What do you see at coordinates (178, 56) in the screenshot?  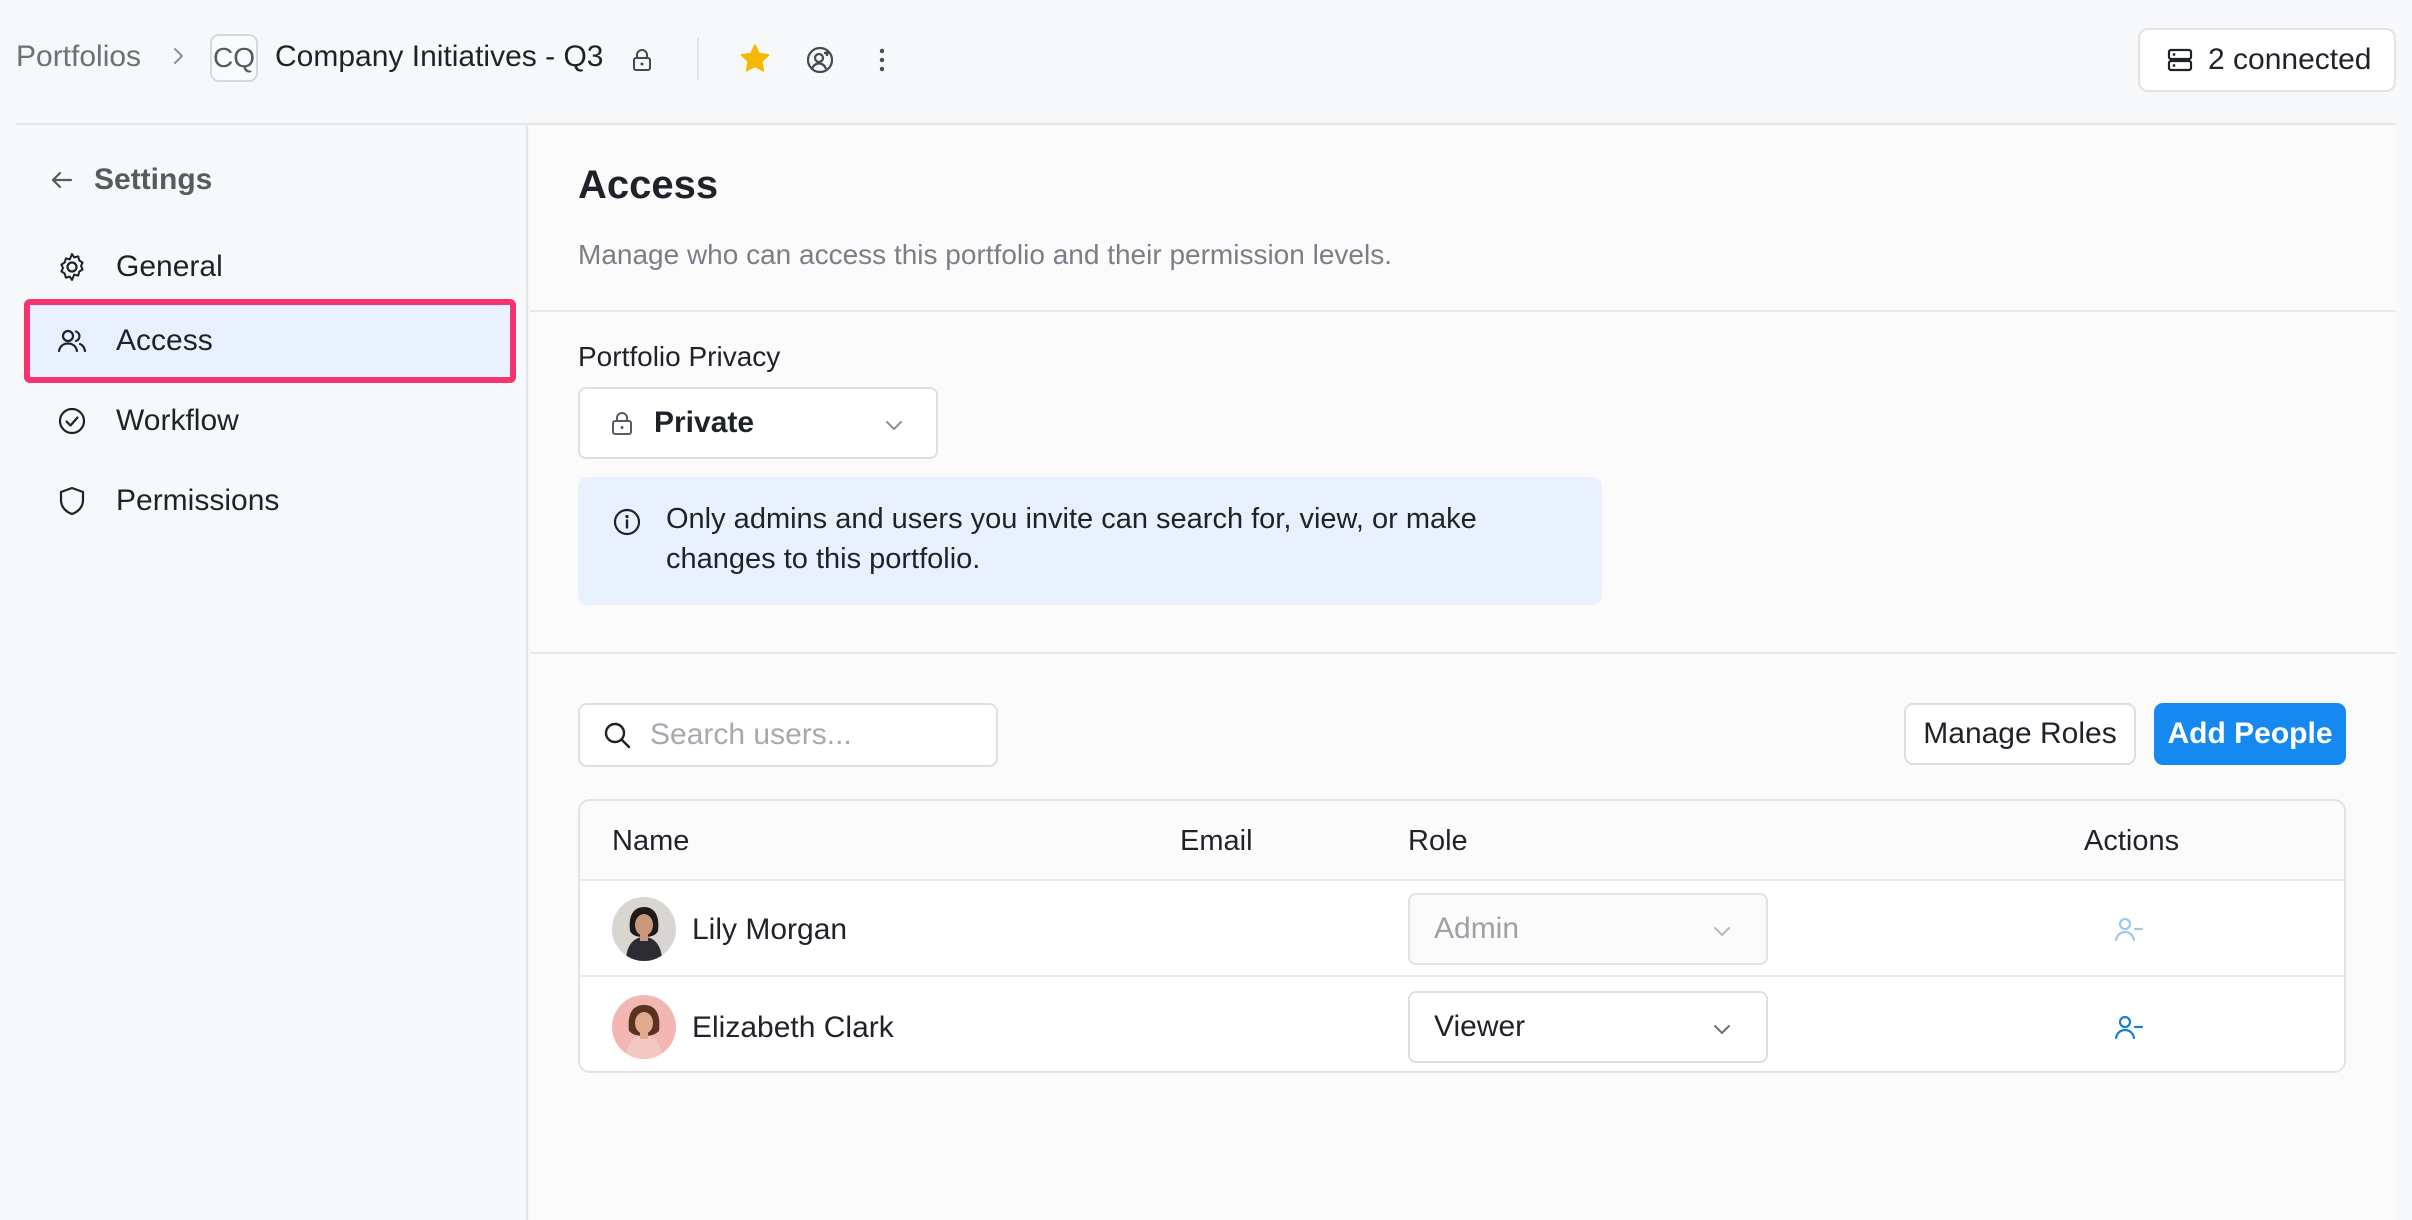 I see `chevron-right-icon` at bounding box center [178, 56].